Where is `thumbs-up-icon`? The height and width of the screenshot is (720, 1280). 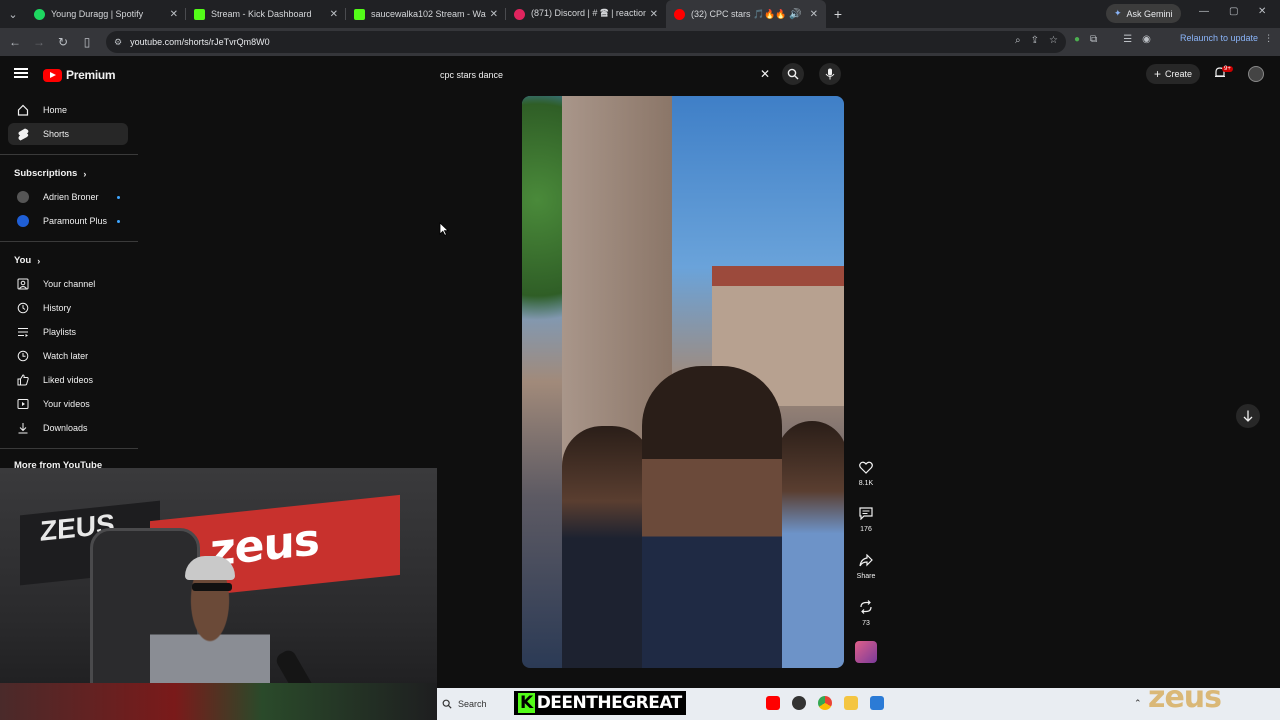
thumbs-up-icon is located at coordinates (23, 380).